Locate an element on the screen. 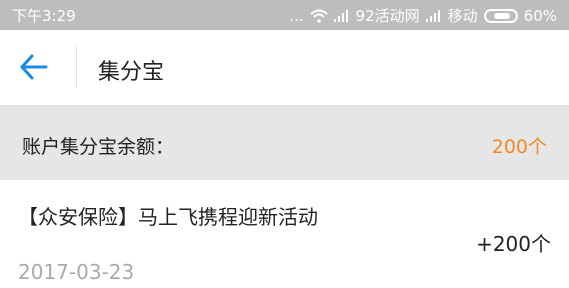 Image resolution: width=569 pixels, height=288 pixels. battery-fill is located at coordinates (501, 15).